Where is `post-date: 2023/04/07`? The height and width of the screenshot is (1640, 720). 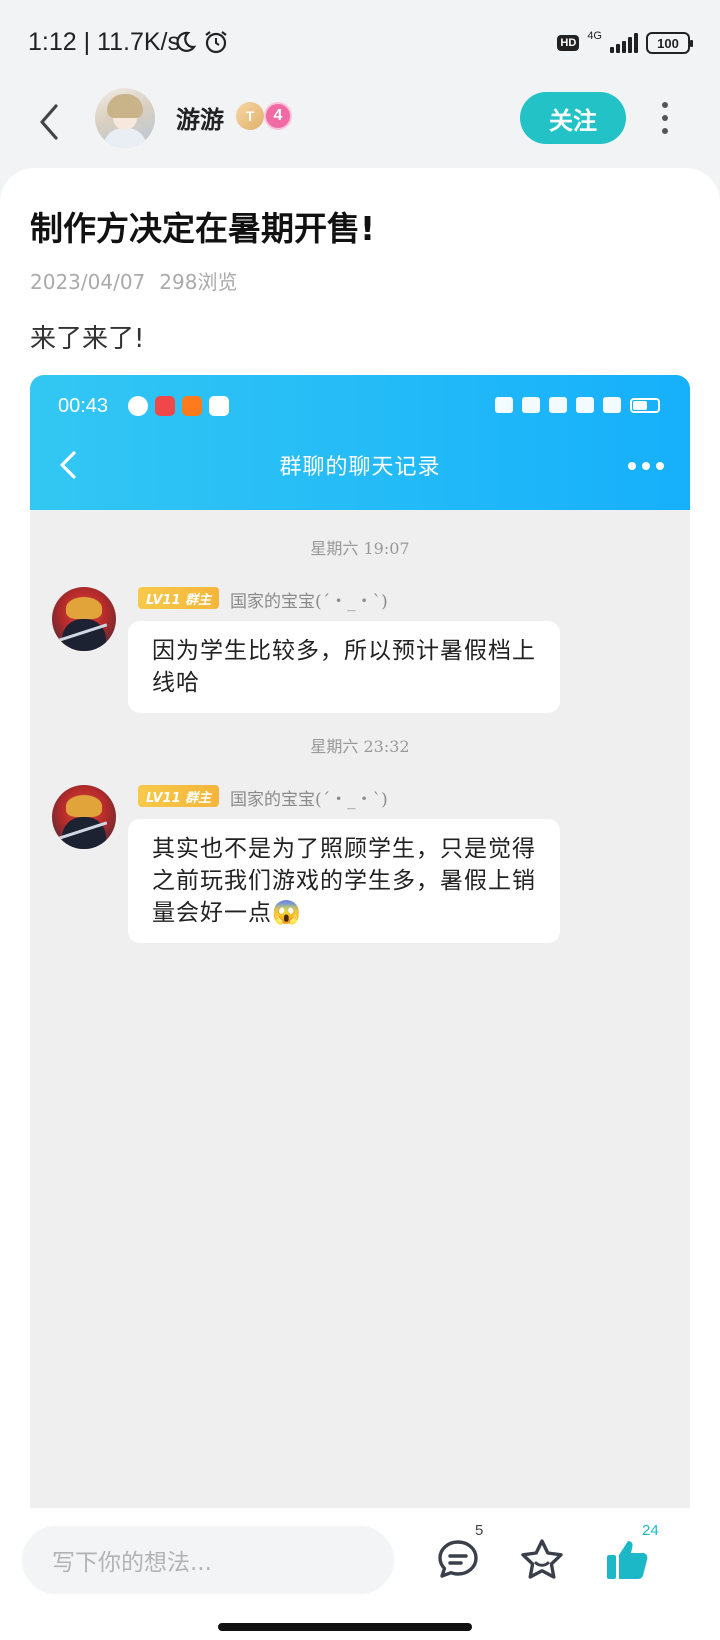 post-date: 2023/04/07 is located at coordinates (88, 282).